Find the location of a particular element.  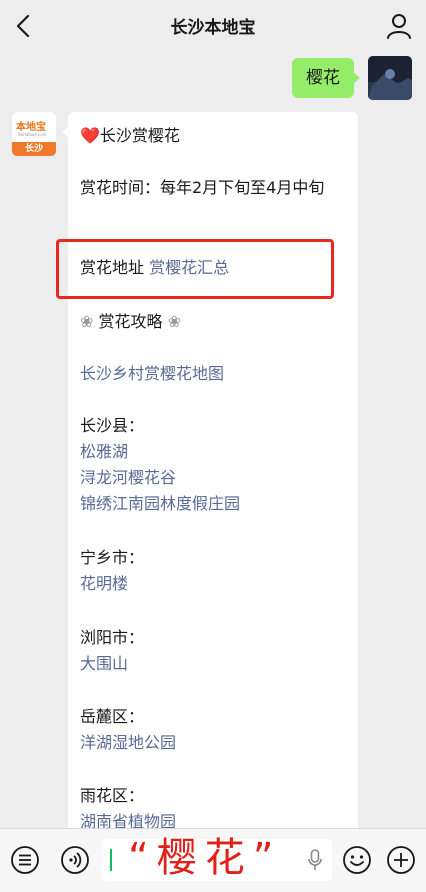

nav-header: 长沙本地宝 is located at coordinates (213, 26).